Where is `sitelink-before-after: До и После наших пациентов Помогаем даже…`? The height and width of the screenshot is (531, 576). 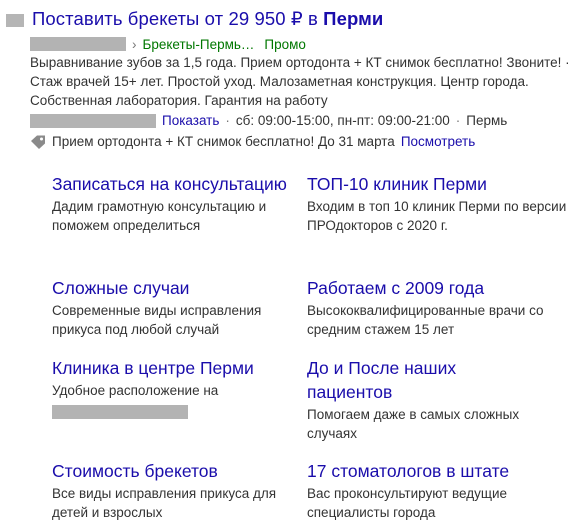
sitelink-before-after: До и После наших пациентов Помогаем даже… is located at coordinates (437, 399).